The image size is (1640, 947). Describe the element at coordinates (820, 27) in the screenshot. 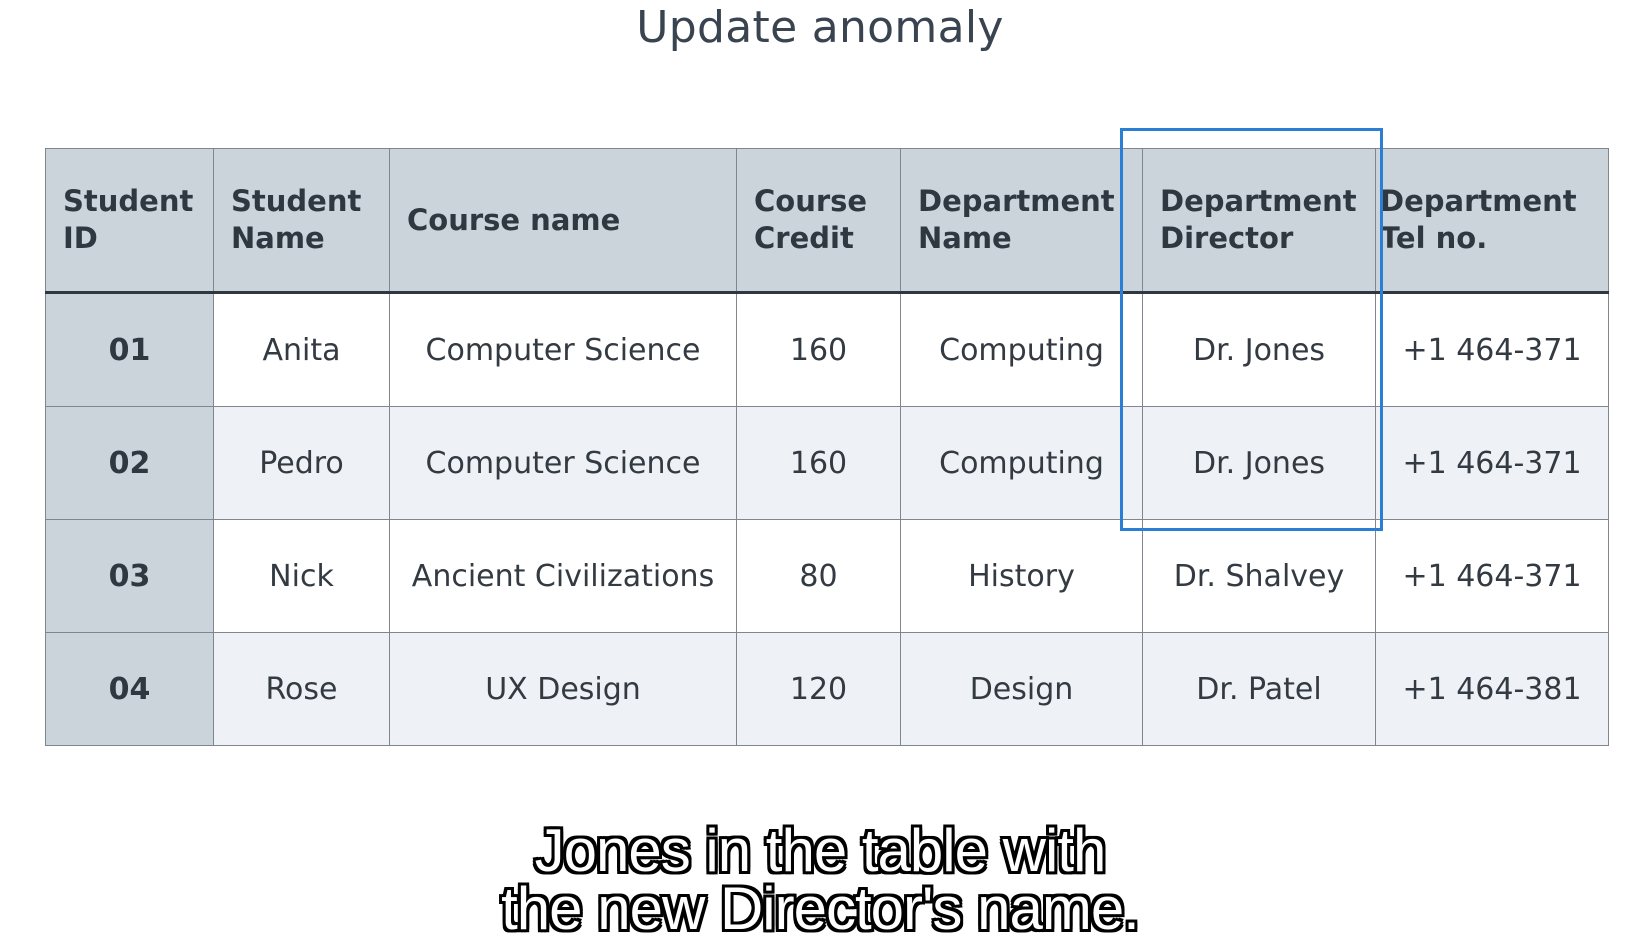

I see `slide-title: Update anomaly` at that location.